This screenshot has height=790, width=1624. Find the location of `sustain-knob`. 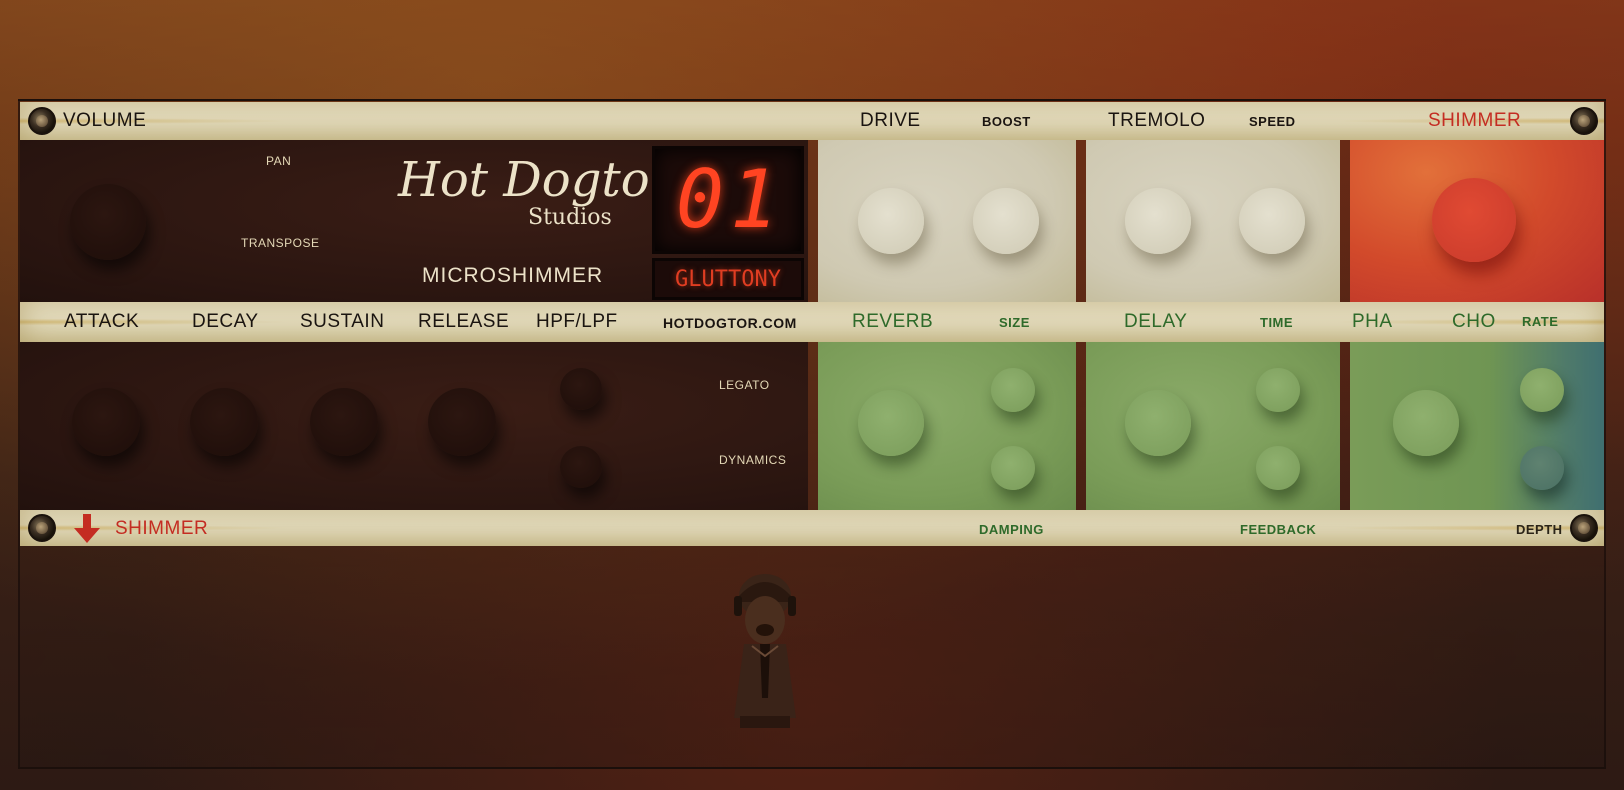

sustain-knob is located at coordinates (344, 422).